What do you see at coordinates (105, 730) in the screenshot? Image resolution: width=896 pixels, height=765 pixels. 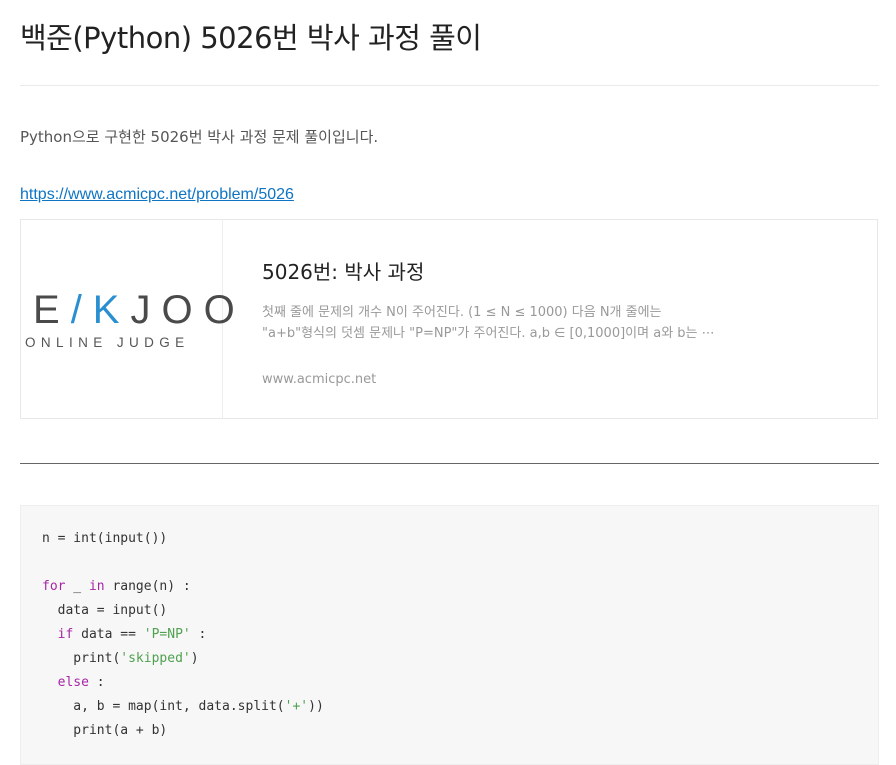 I see `code-line: print(a + b)` at bounding box center [105, 730].